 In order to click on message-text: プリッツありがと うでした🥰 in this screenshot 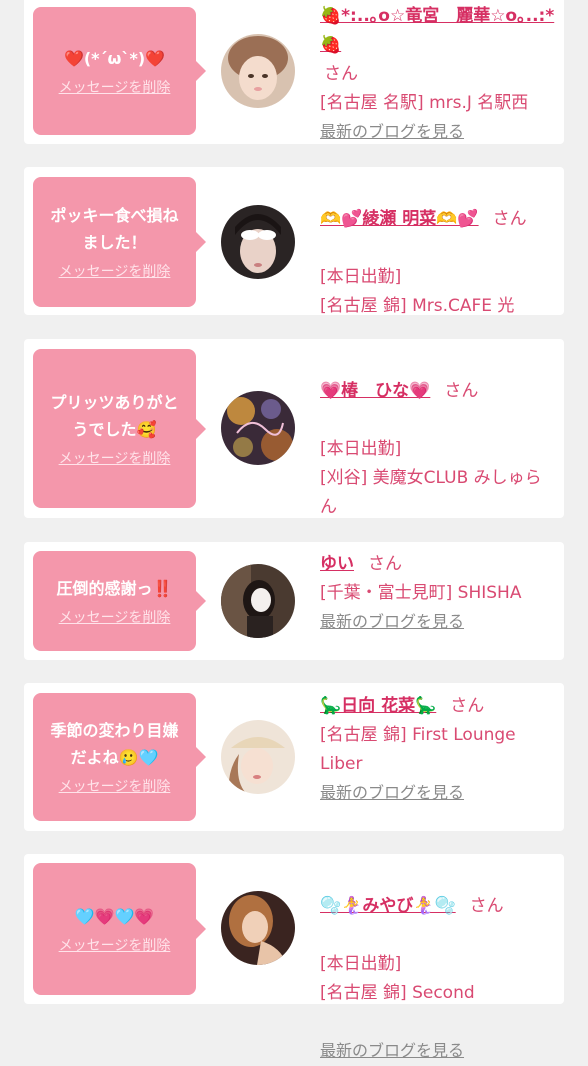, I will do `click(114, 415)`.